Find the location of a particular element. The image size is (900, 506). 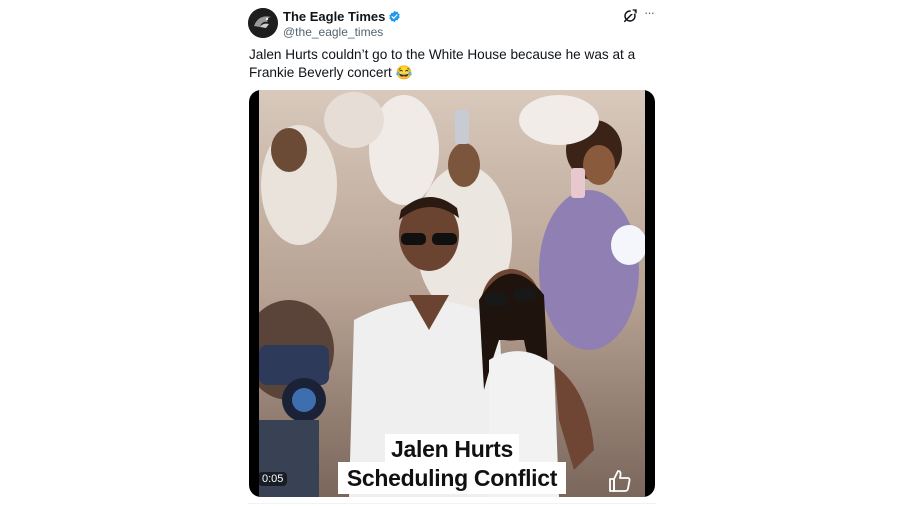

grok-icon is located at coordinates (630, 16).